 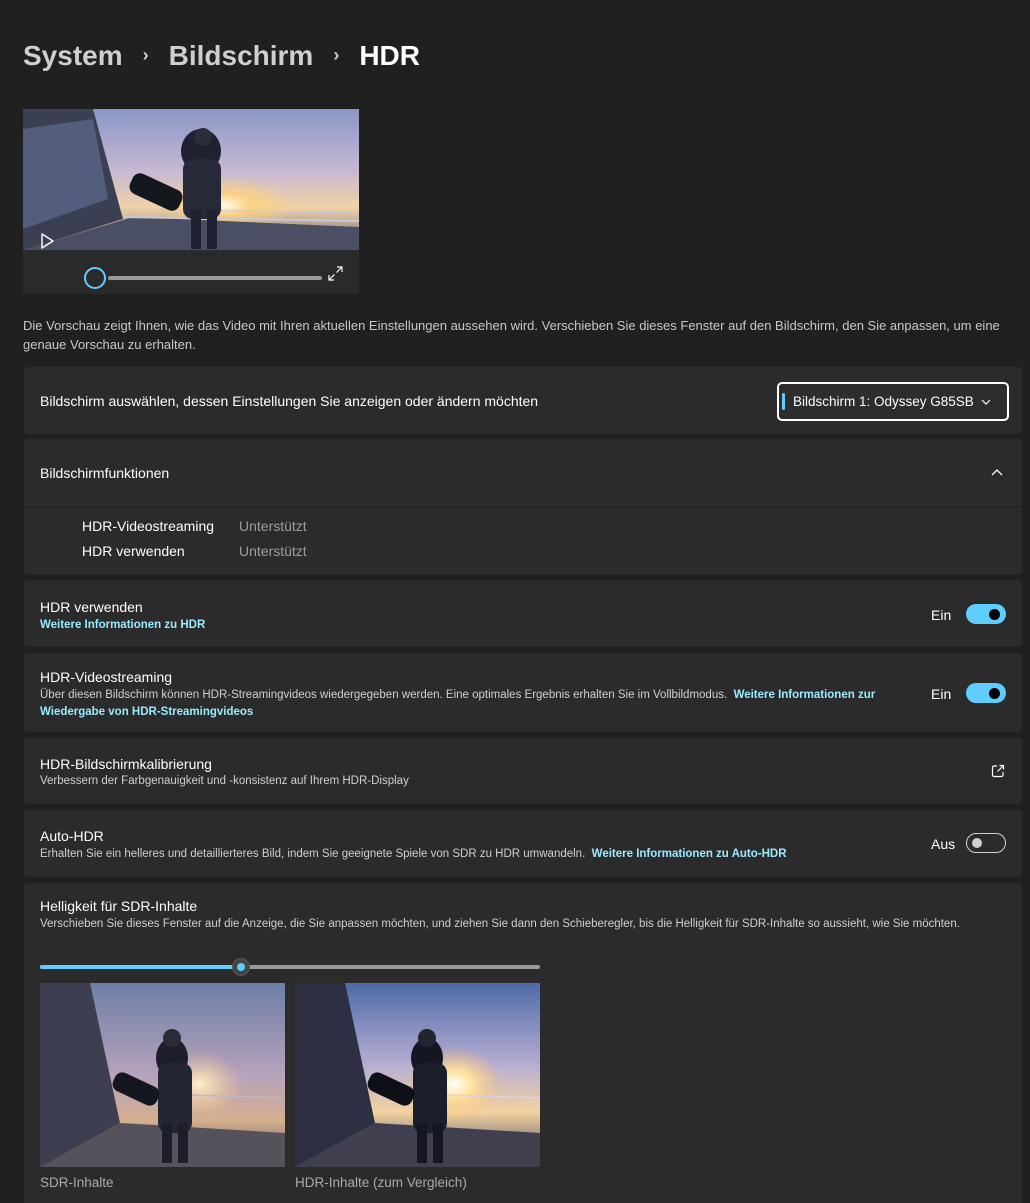 What do you see at coordinates (986, 693) in the screenshot?
I see `hdr-streaming-toggle` at bounding box center [986, 693].